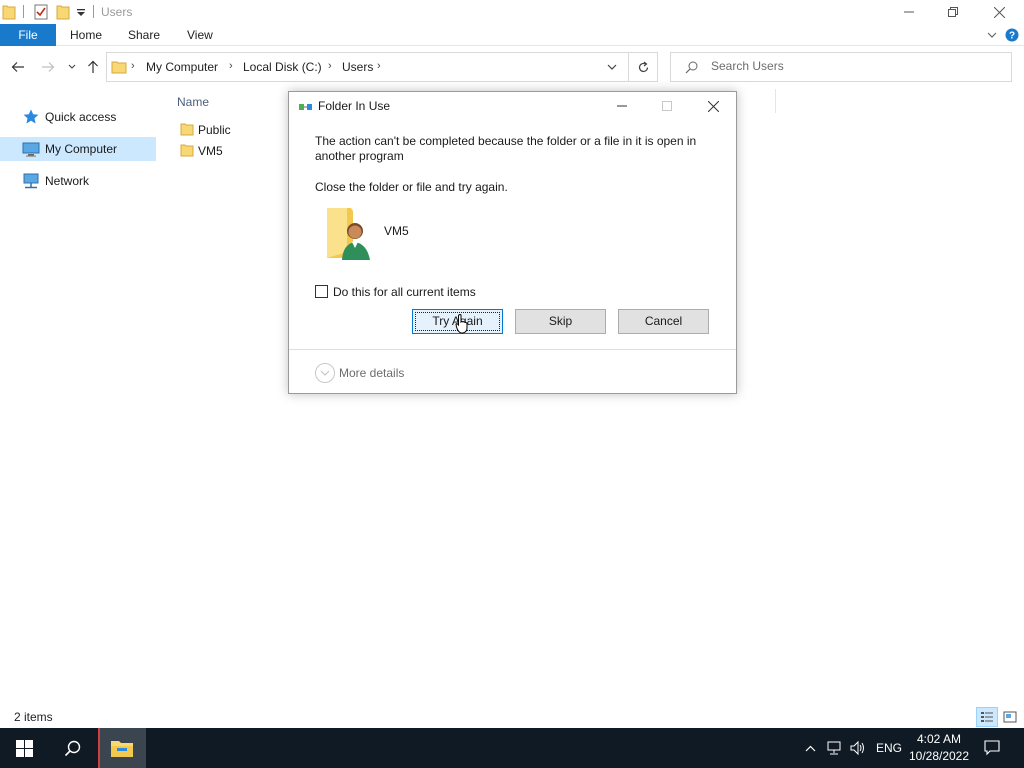 The width and height of the screenshot is (1024, 768). Describe the element at coordinates (512, 371) in the screenshot. I see `dialog-footer: More details` at that location.